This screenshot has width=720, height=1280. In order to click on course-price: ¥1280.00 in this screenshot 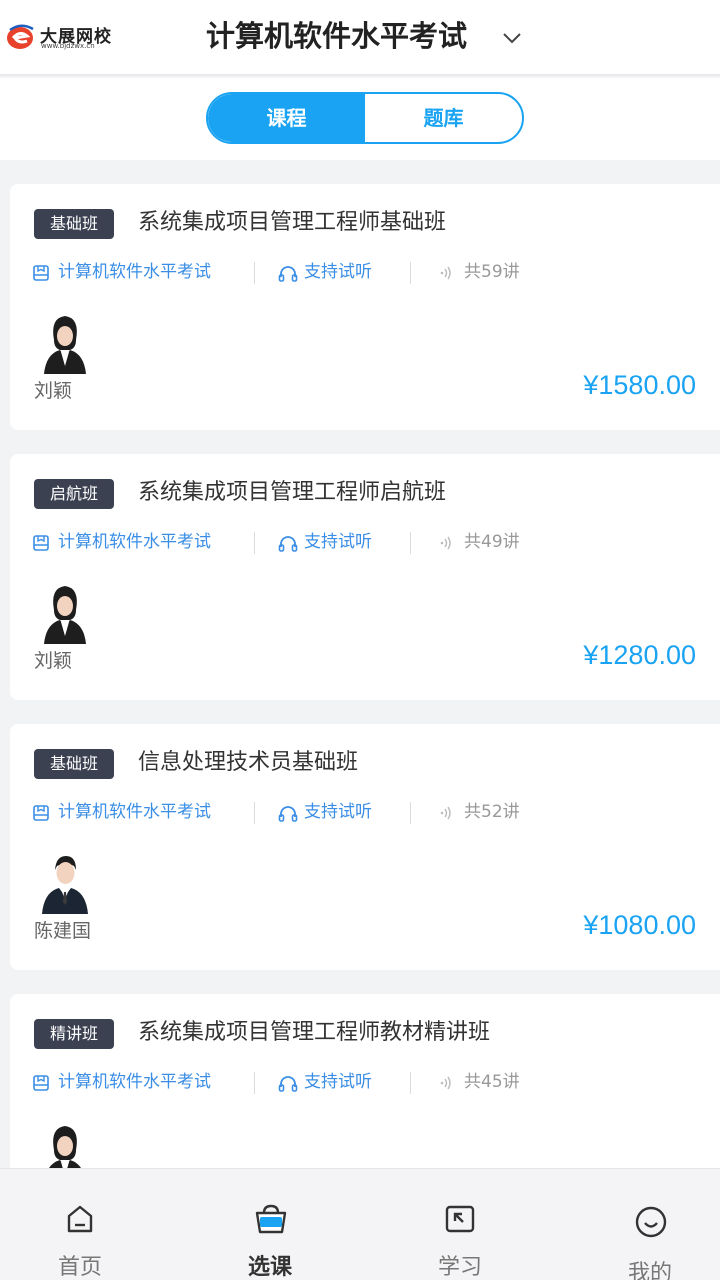, I will do `click(639, 655)`.